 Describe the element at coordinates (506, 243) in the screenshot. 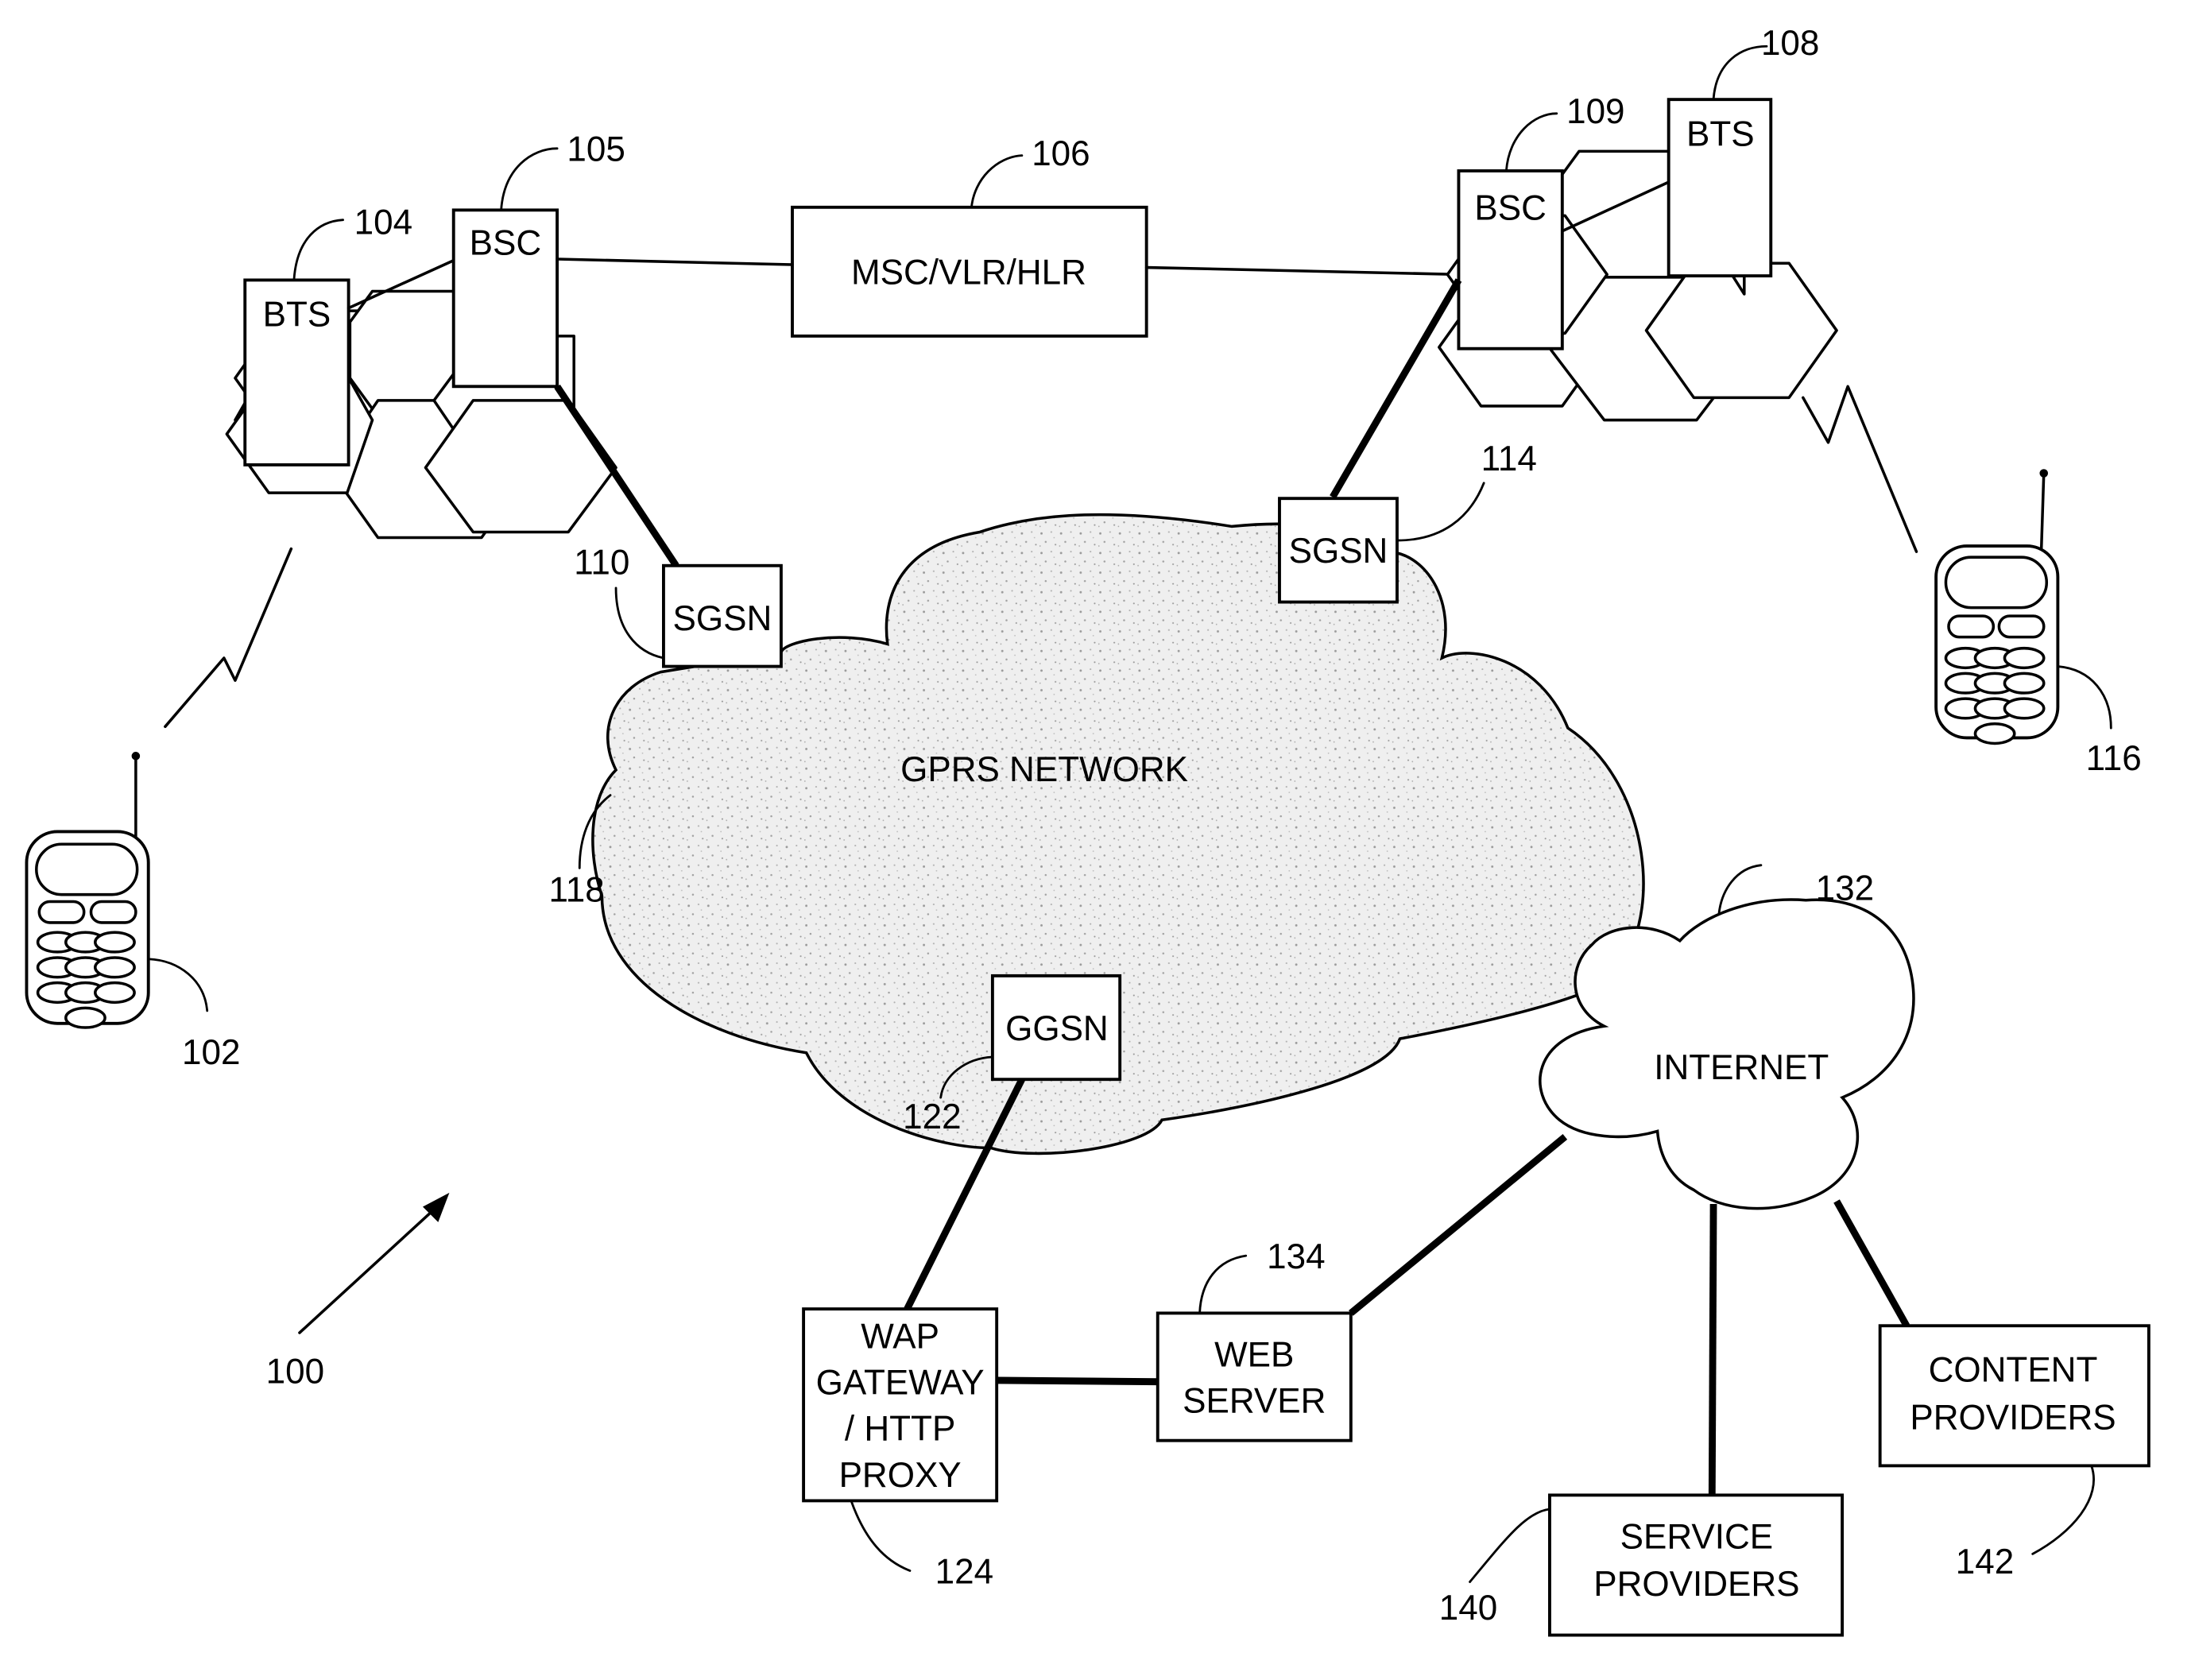

I see `bsc-left-label: BSC` at that location.